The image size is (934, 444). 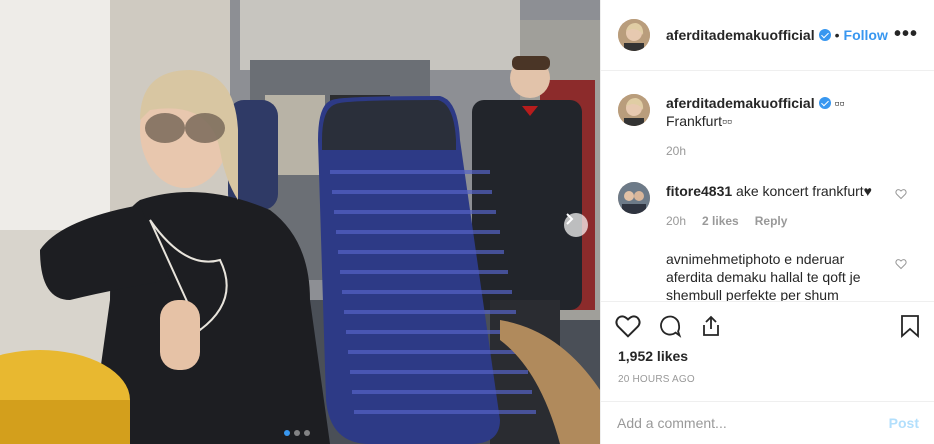 What do you see at coordinates (653, 356) in the screenshot?
I see `likes-count: 1,952 likes` at bounding box center [653, 356].